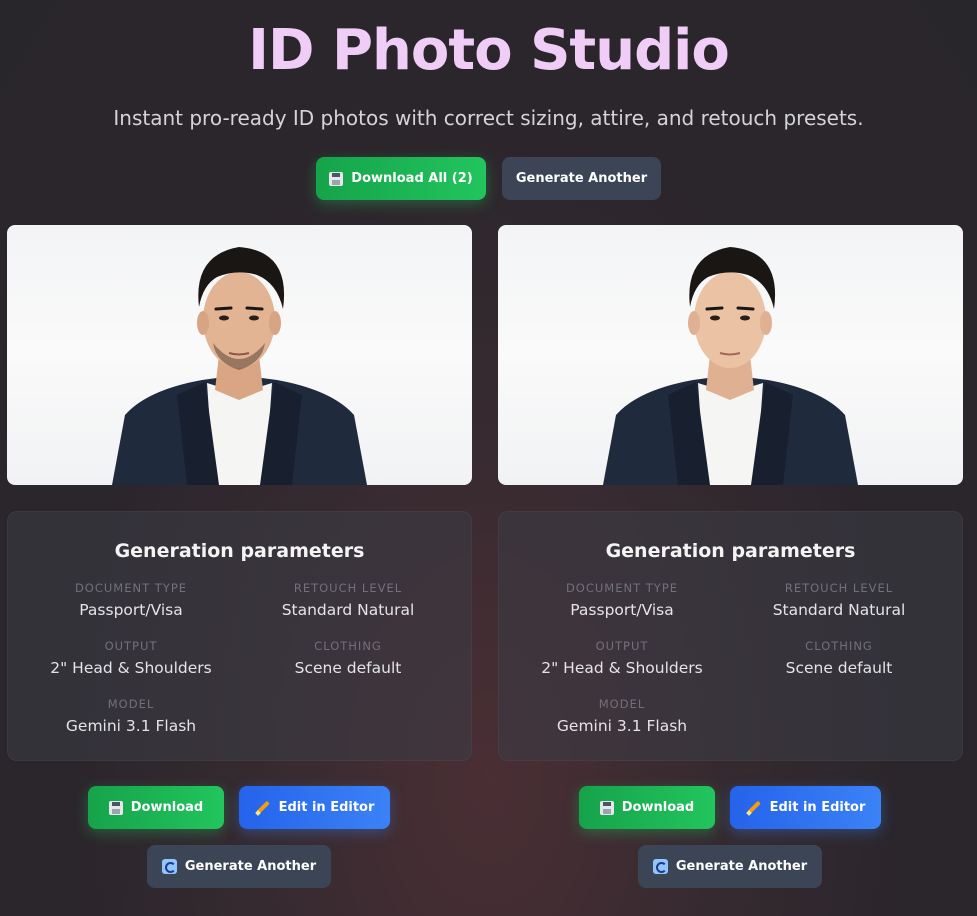 The height and width of the screenshot is (916, 977). I want to click on download-all-button: Download All (2), so click(401, 178).